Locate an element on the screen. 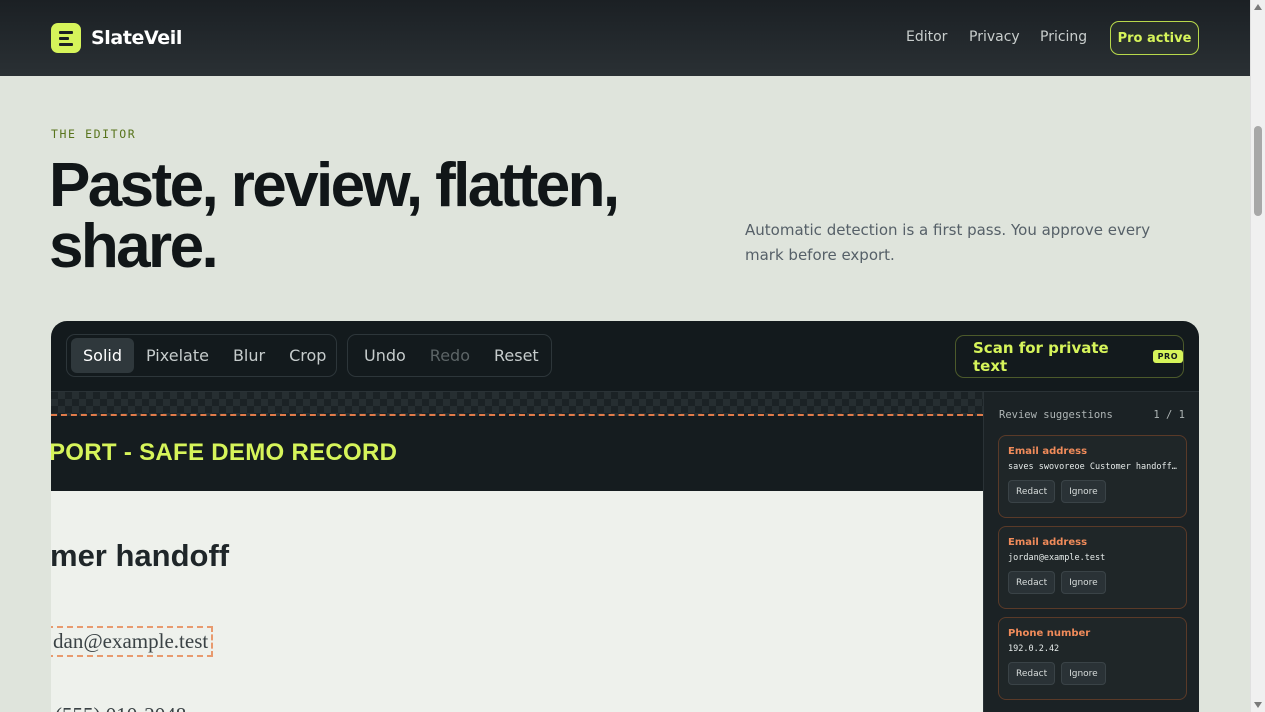 The image size is (1265, 712). history-group: Undo Redo Reset is located at coordinates (449, 355).